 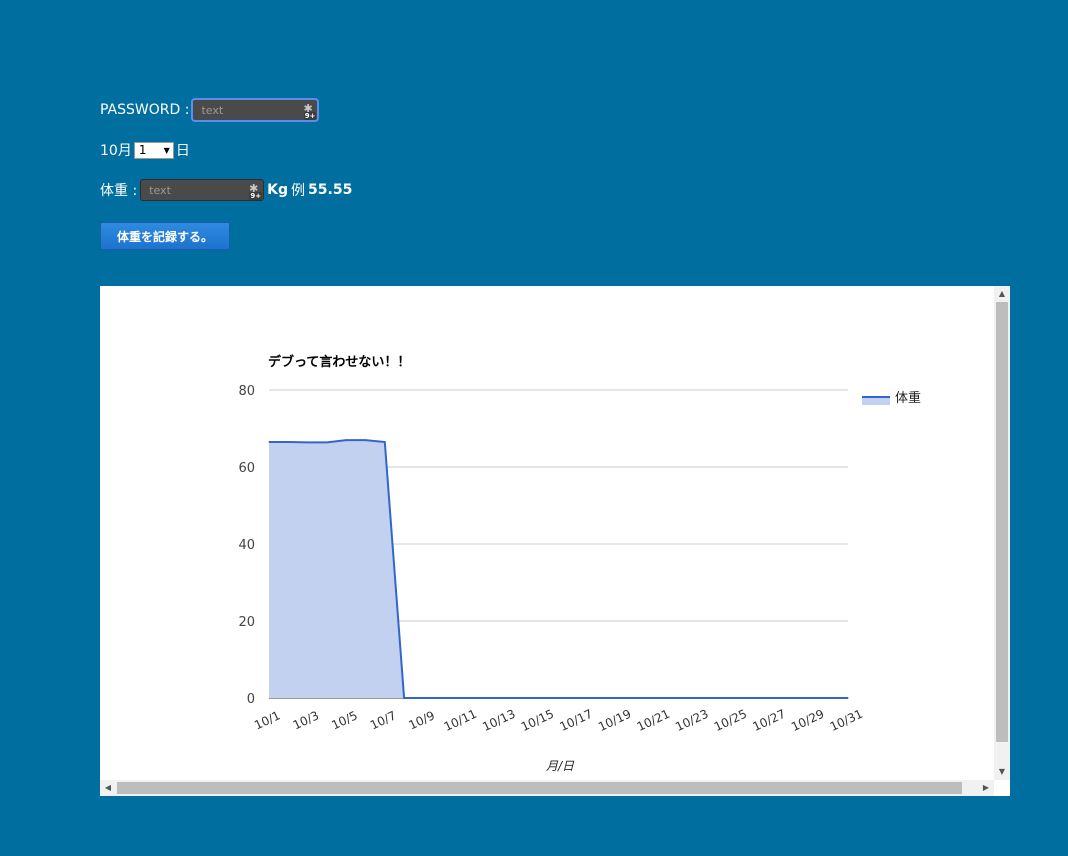 I want to click on x-tick-label: 10/11, so click(x=460, y=720).